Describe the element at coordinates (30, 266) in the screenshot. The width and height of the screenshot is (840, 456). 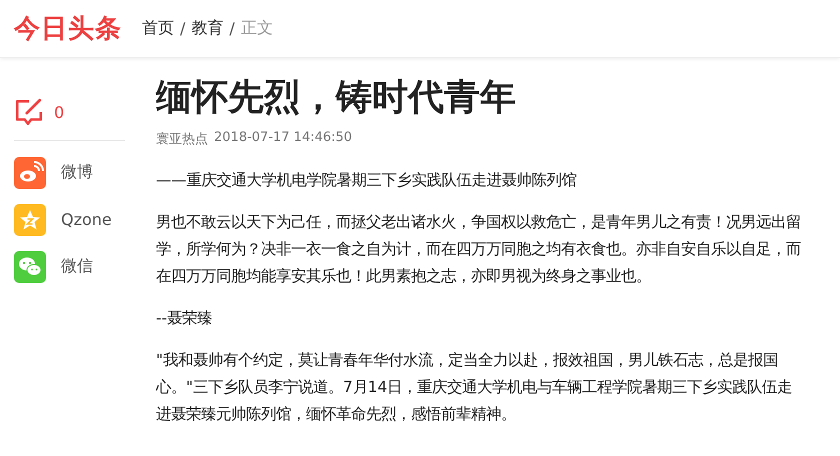
I see `chat-bubbles-icon` at that location.